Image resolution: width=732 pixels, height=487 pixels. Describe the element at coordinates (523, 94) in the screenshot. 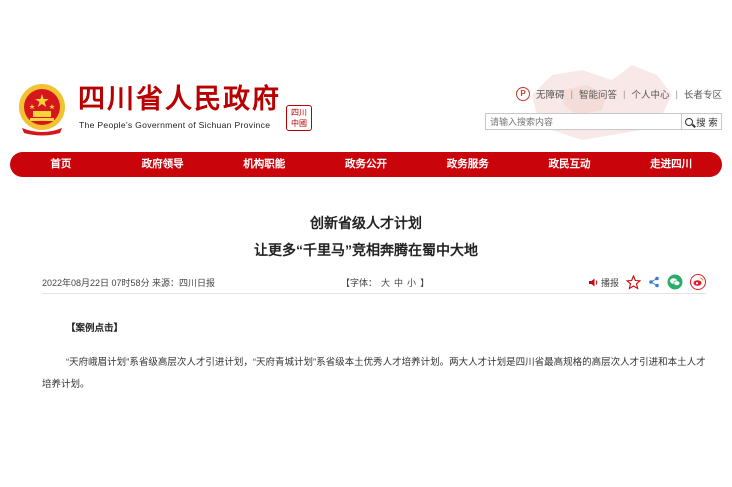

I see `accessibility-icon: P` at that location.